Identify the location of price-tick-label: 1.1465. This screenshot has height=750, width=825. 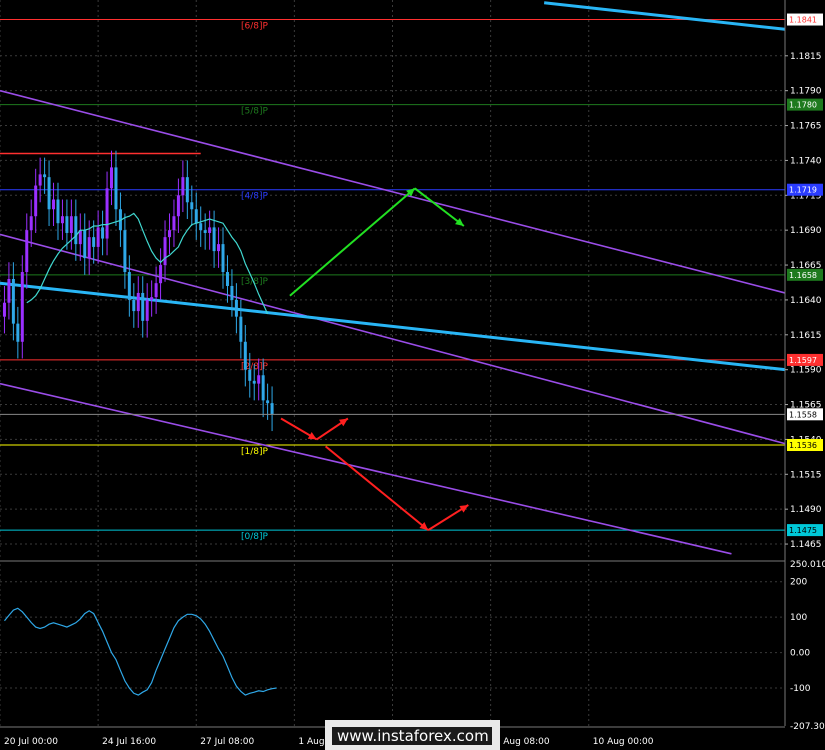
(806, 545).